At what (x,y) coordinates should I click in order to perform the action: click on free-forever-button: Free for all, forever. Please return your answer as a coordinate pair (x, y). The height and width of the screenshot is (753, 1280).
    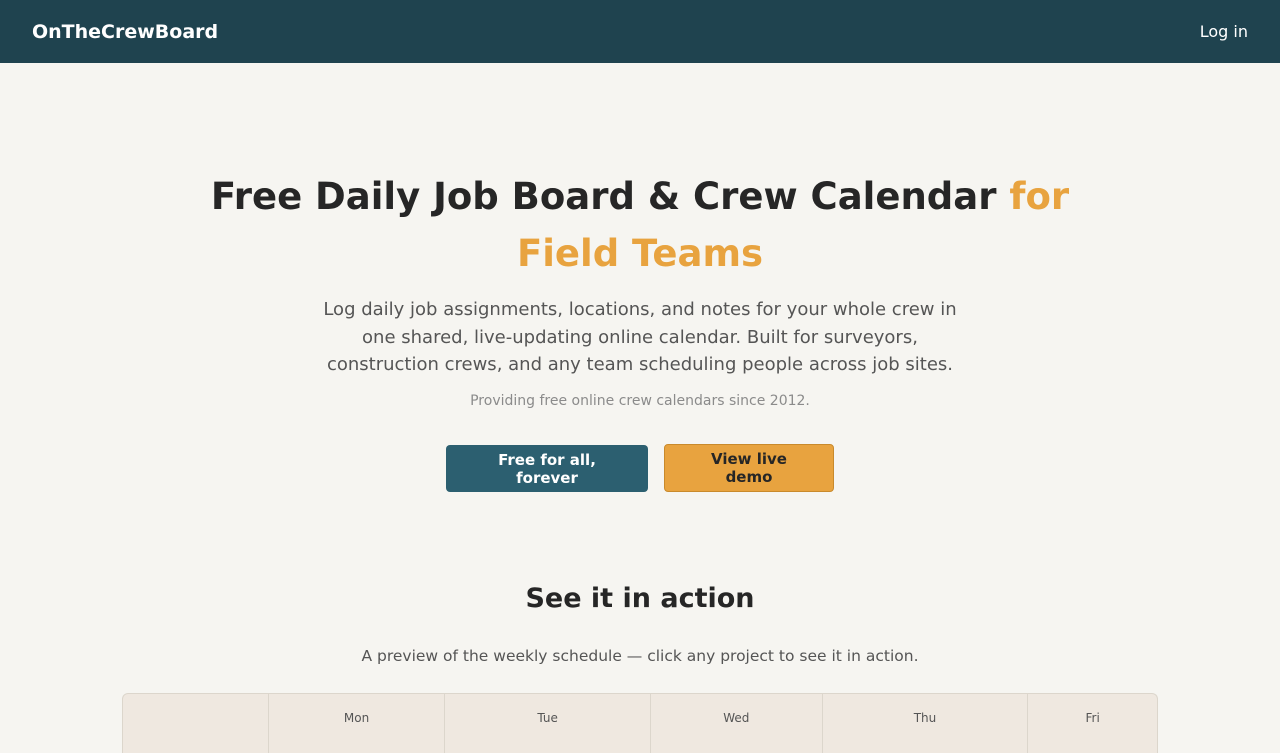
    Looking at the image, I should click on (547, 468).